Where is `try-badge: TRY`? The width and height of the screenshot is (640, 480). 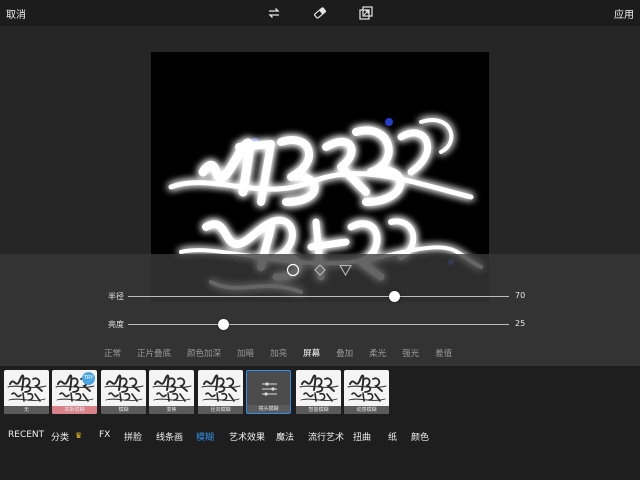
try-badge: TRY is located at coordinates (88, 378).